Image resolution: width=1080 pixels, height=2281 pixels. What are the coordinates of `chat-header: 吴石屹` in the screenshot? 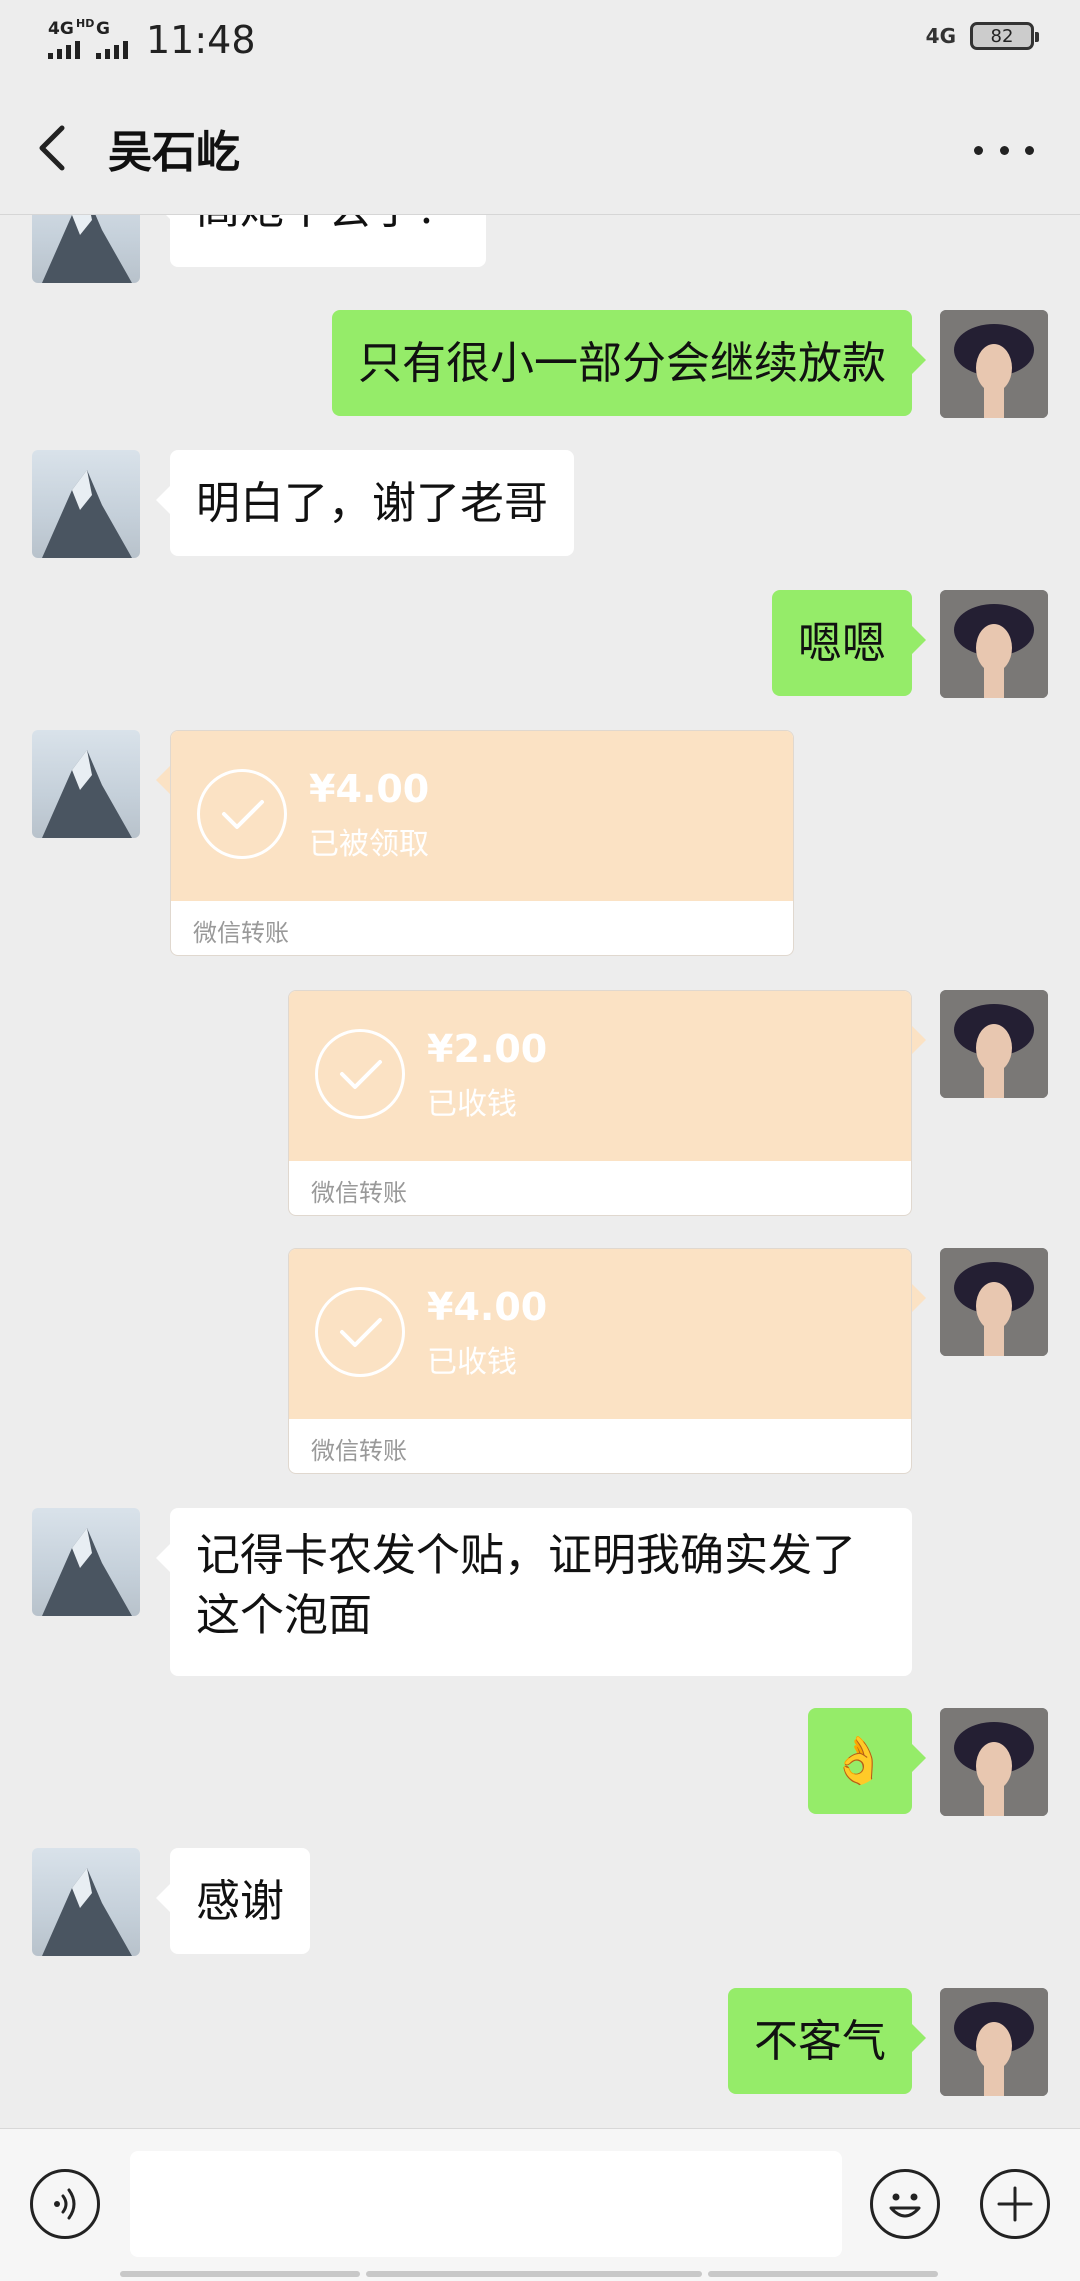 It's located at (540, 149).